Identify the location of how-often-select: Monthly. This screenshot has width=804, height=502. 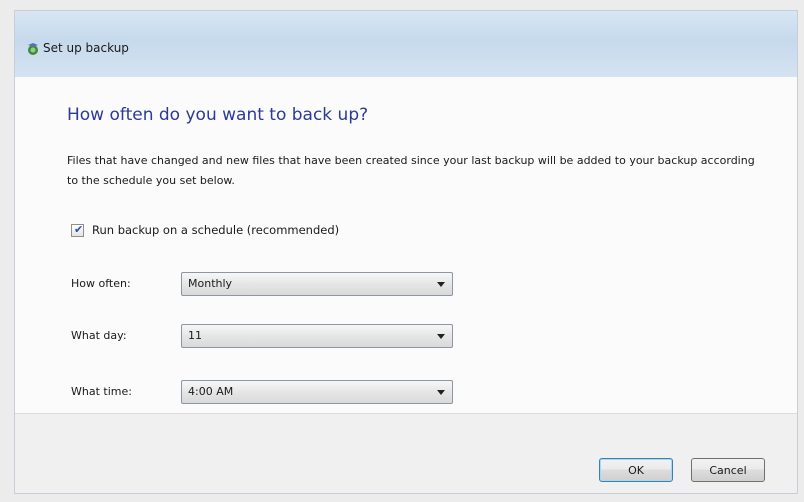
(317, 284).